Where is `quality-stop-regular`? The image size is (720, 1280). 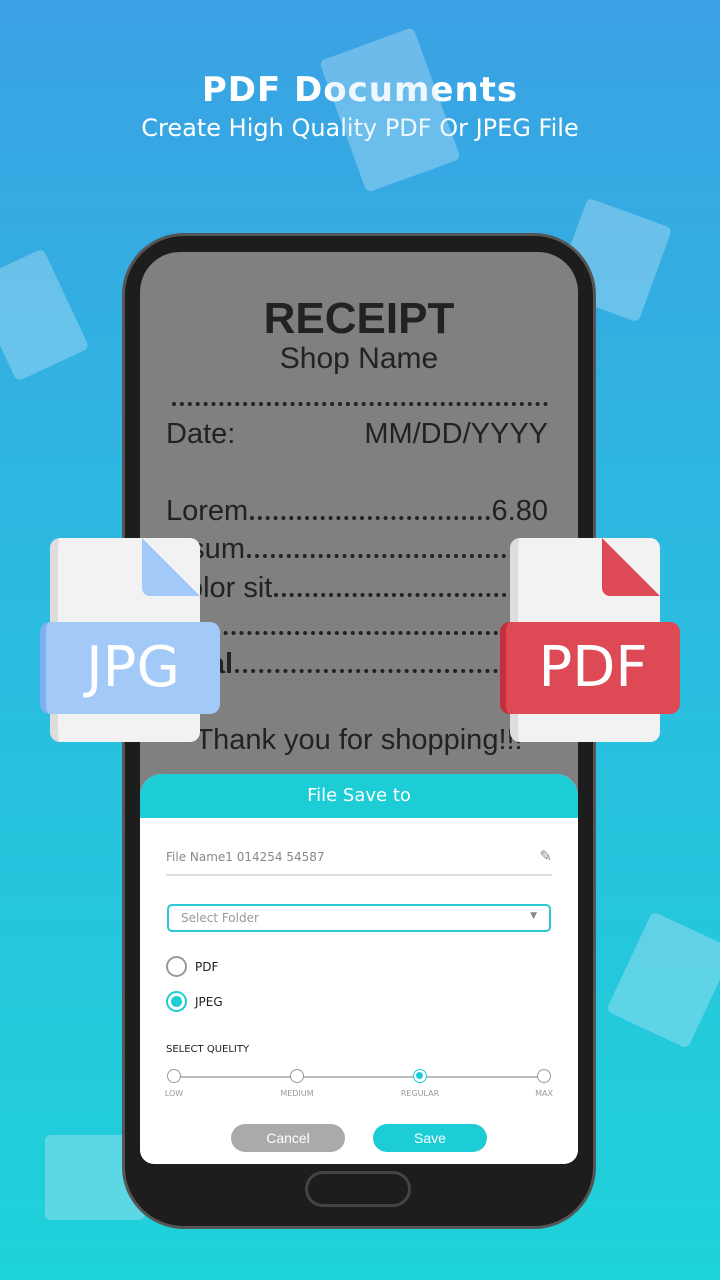 quality-stop-regular is located at coordinates (420, 1076).